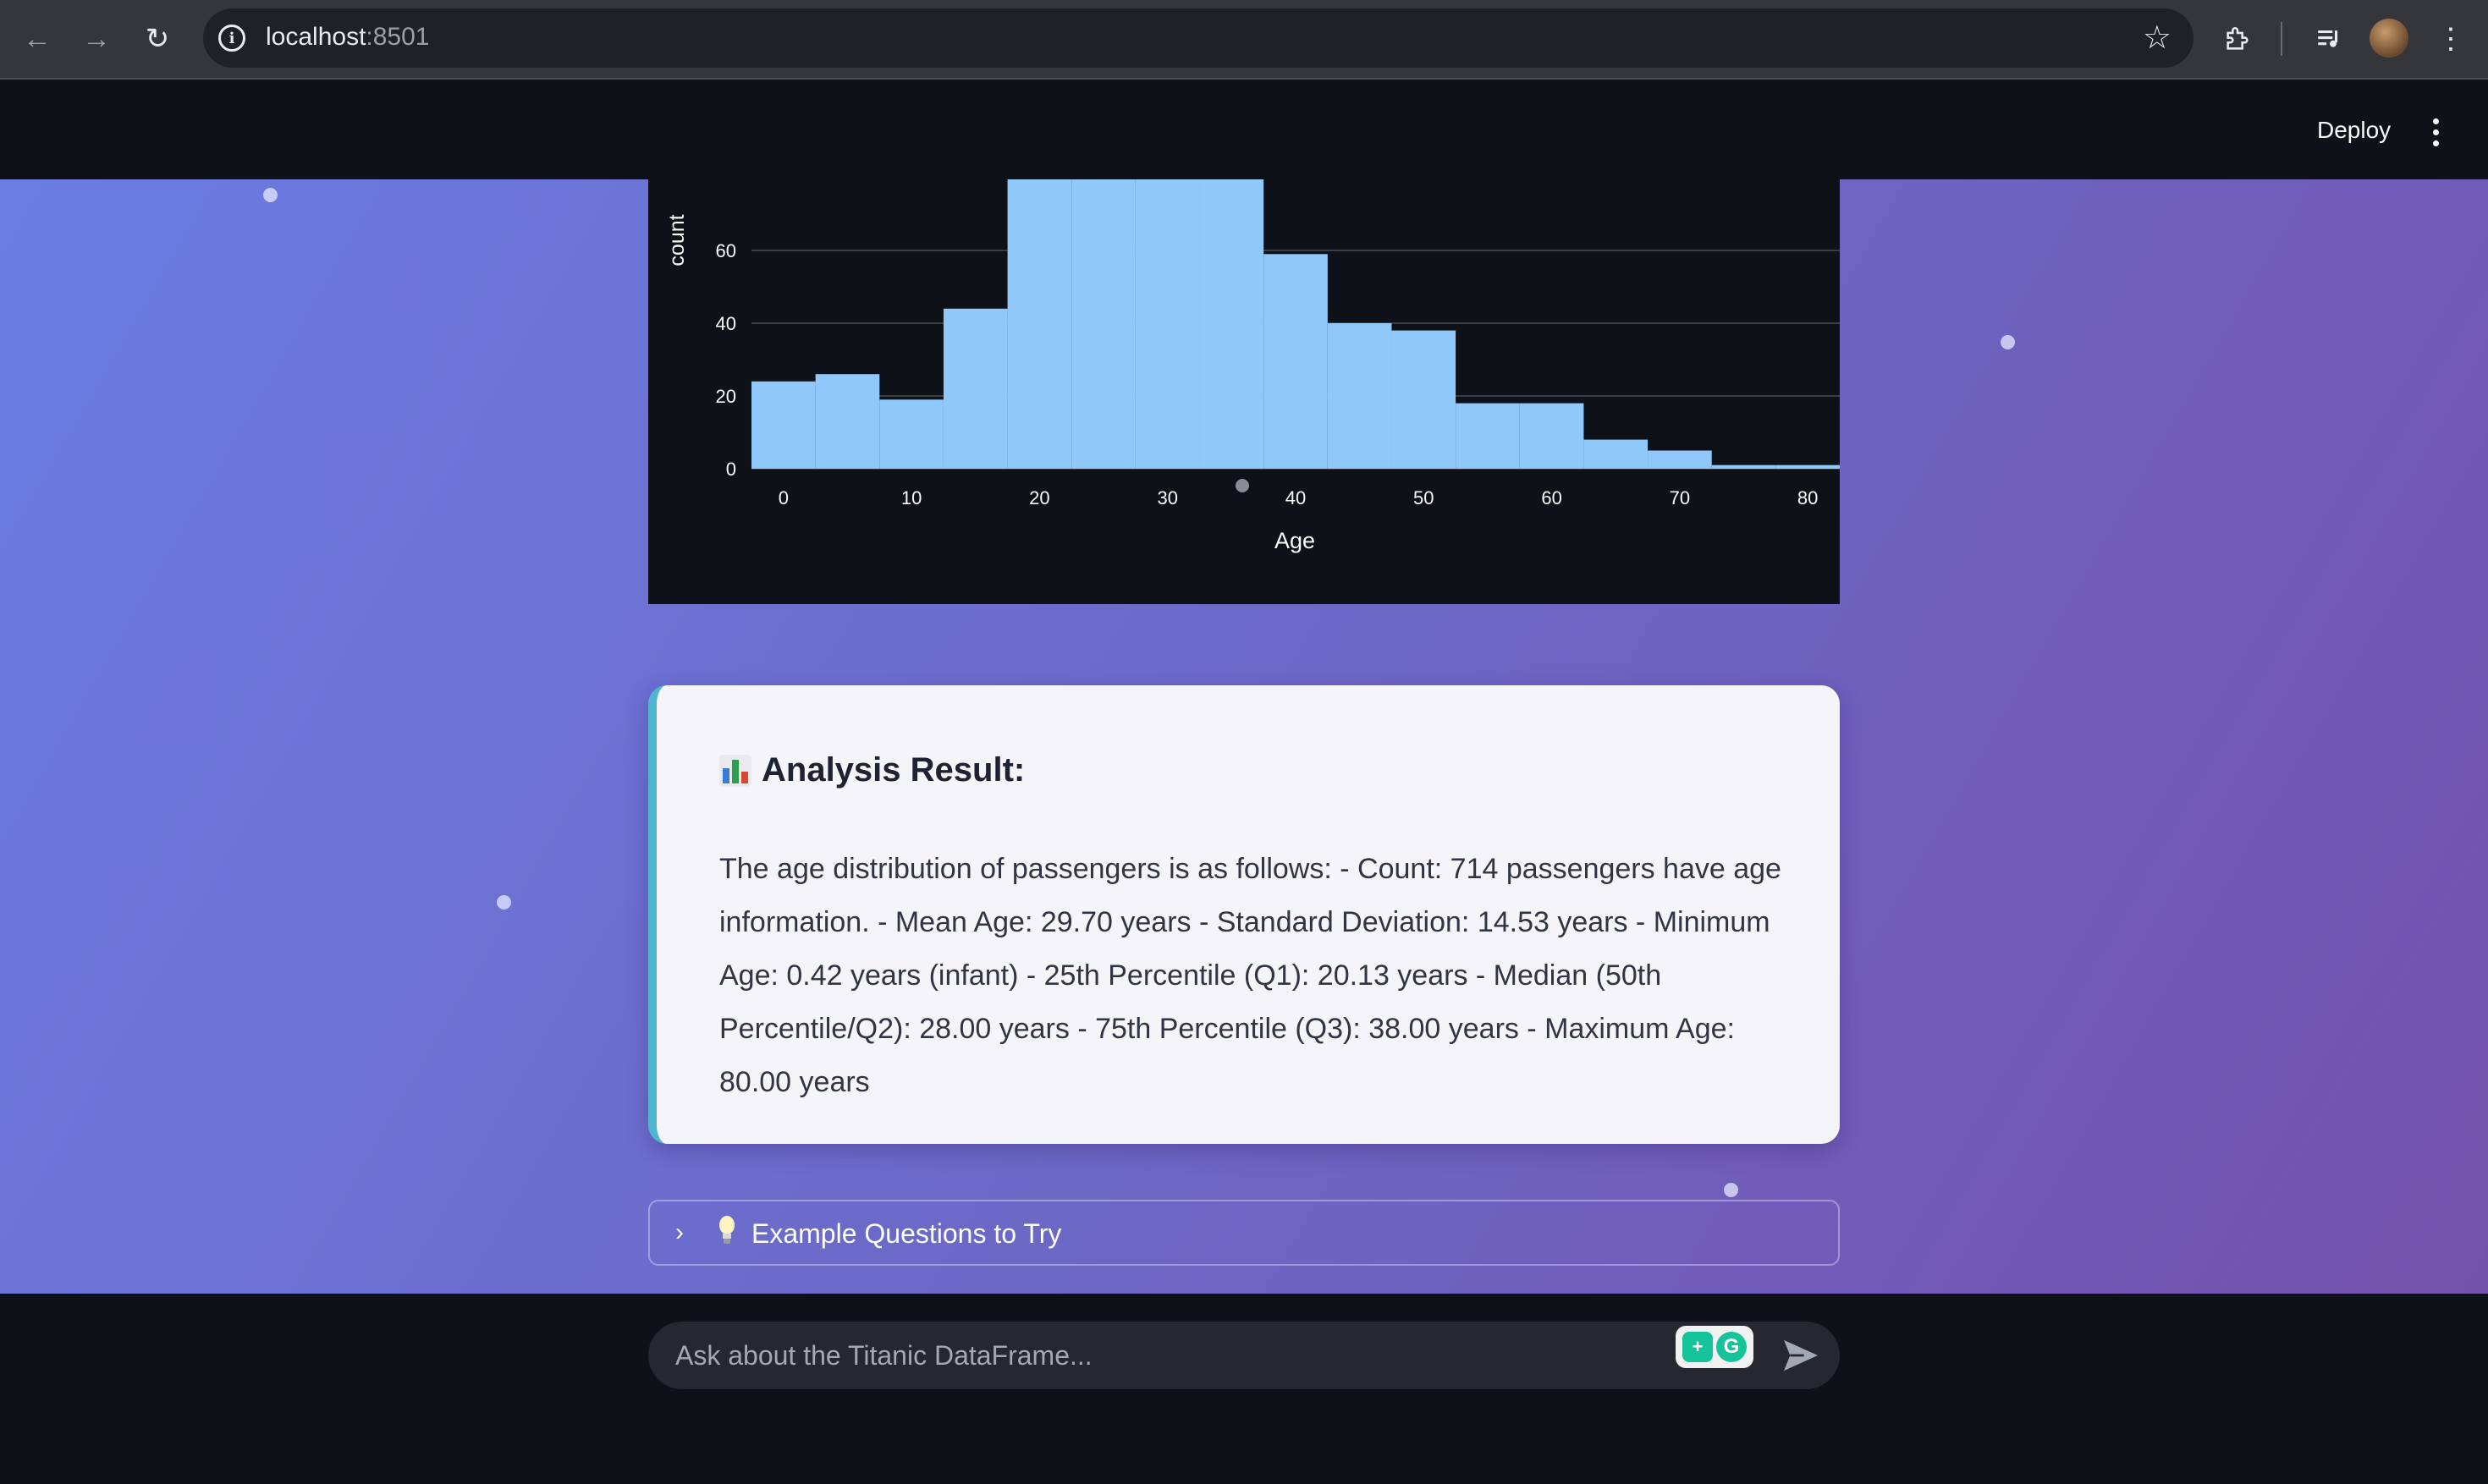  Describe the element at coordinates (1244, 129) in the screenshot. I see `app-header: Deploy` at that location.